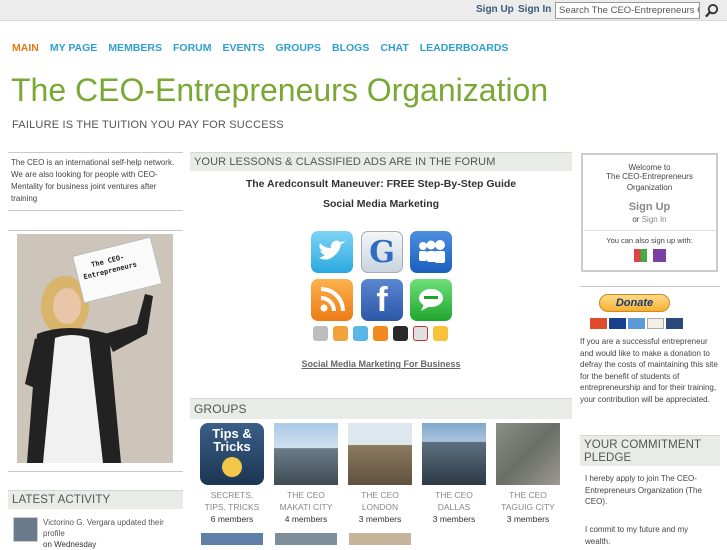 The height and width of the screenshot is (550, 727). I want to click on google-icon: G, so click(382, 252).